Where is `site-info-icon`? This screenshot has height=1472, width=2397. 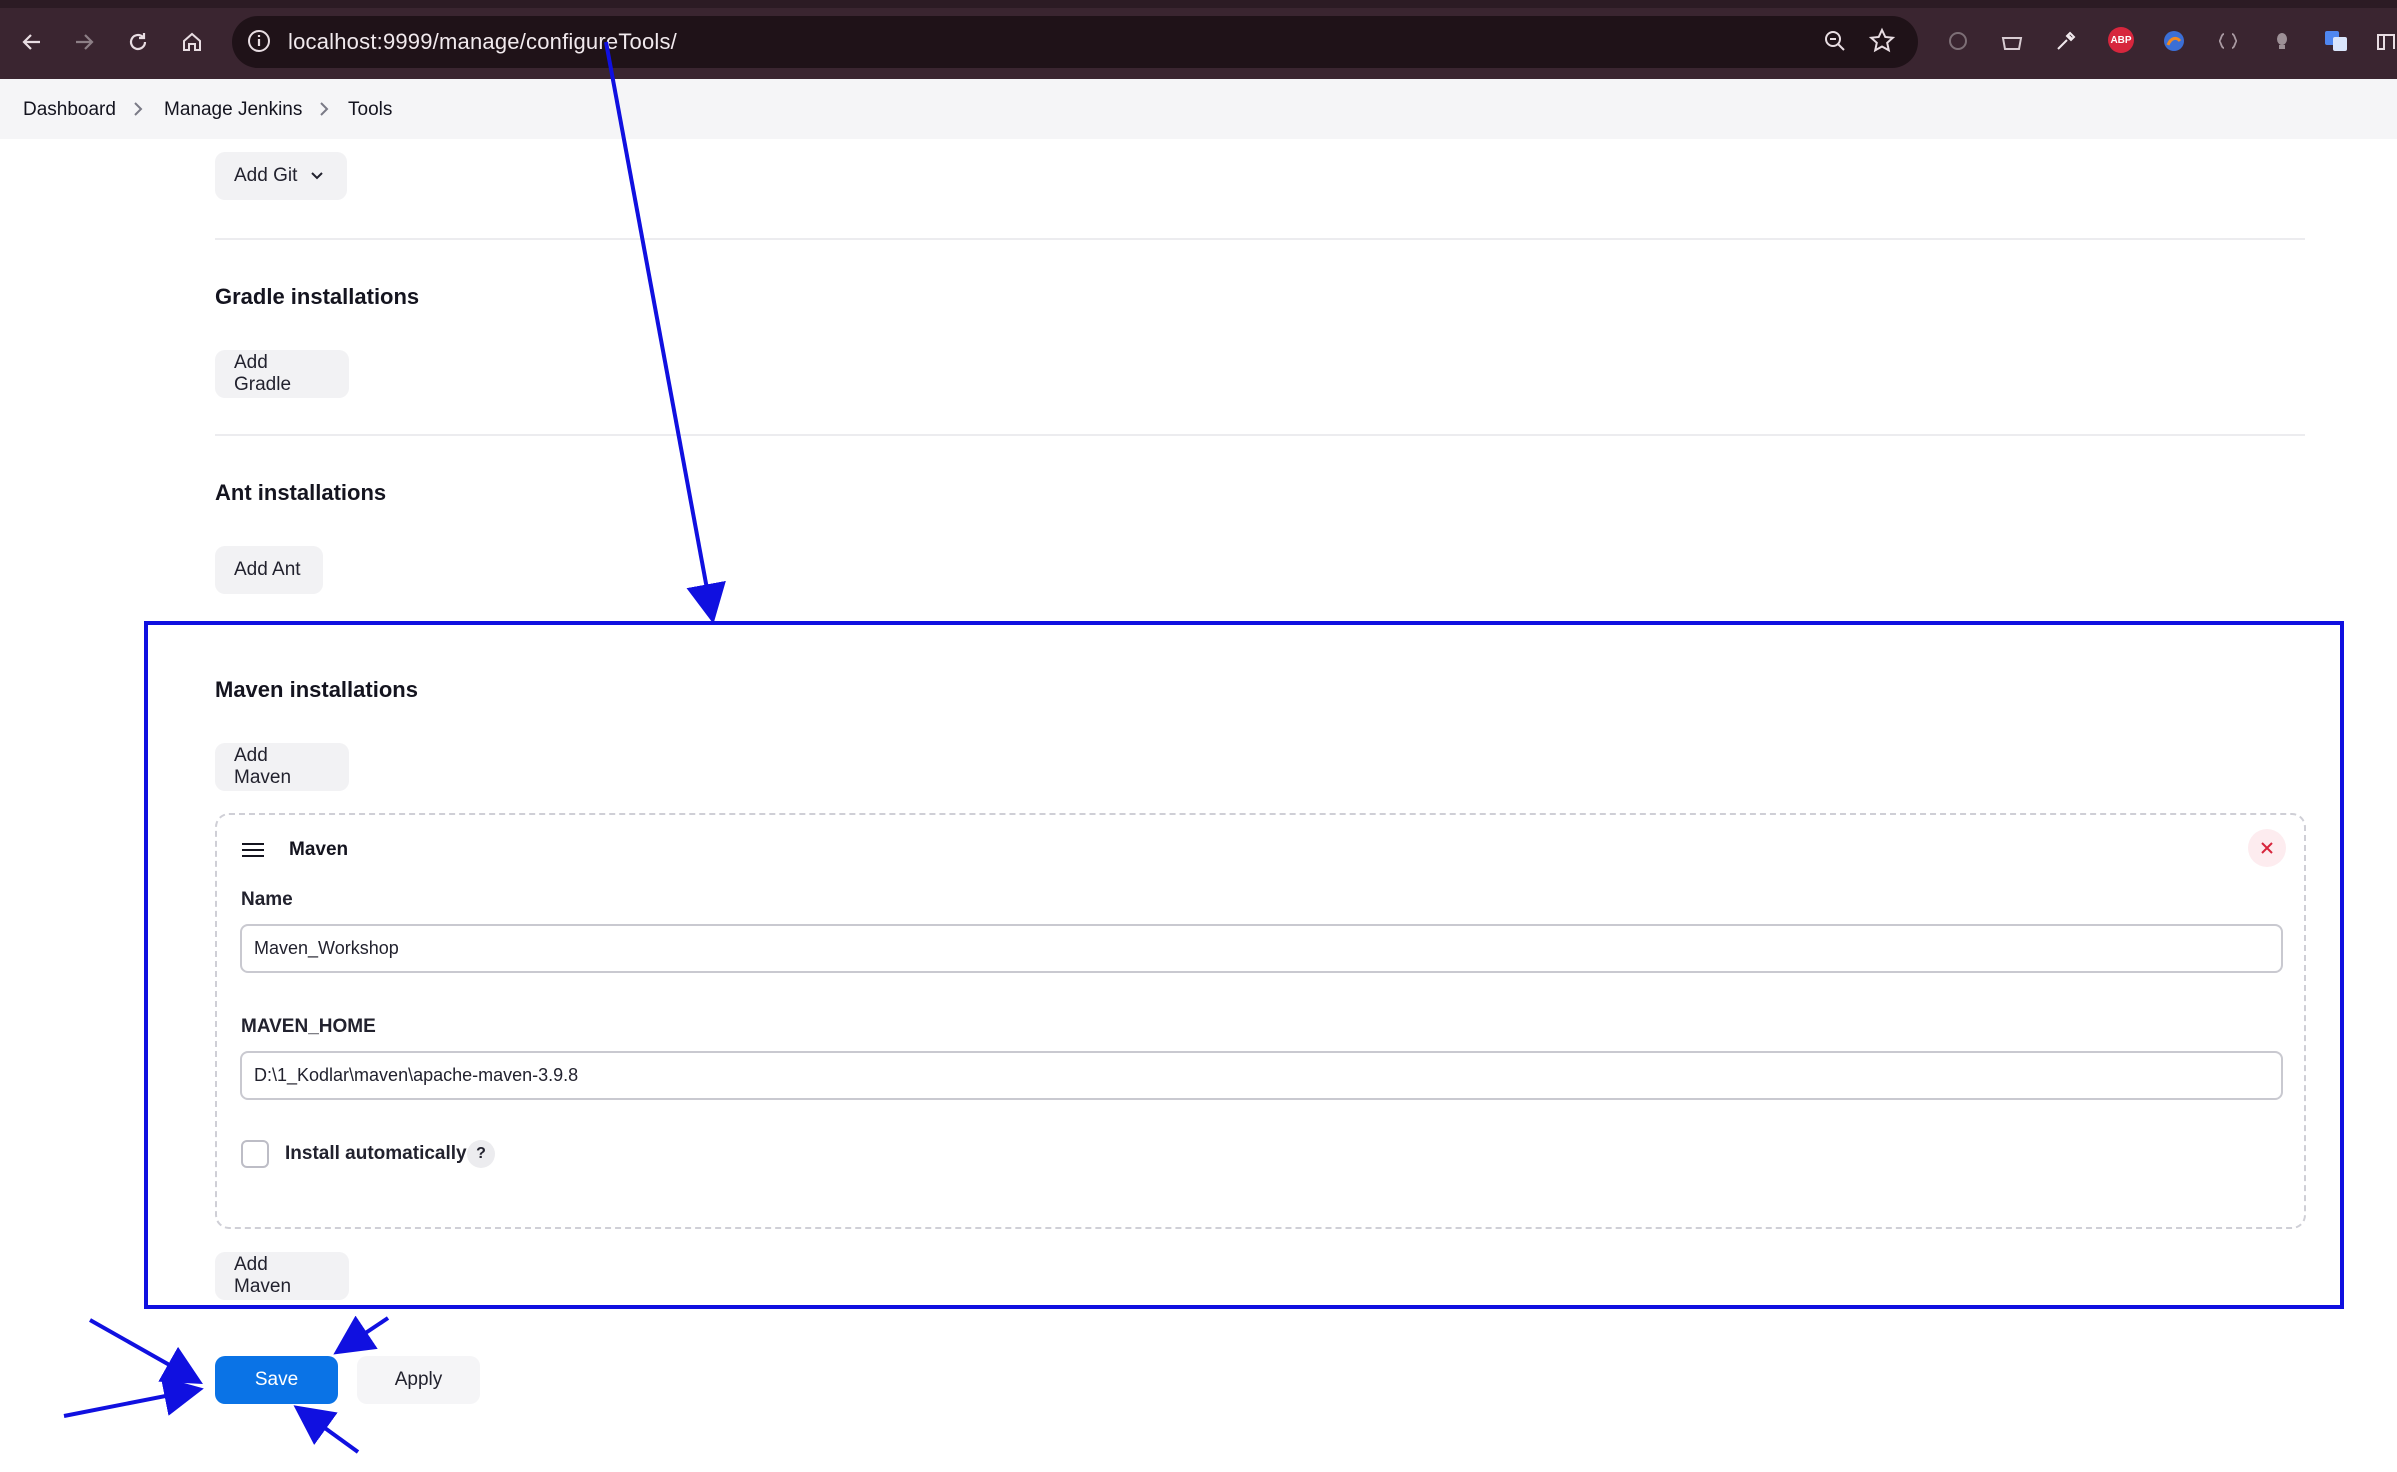 site-info-icon is located at coordinates (259, 43).